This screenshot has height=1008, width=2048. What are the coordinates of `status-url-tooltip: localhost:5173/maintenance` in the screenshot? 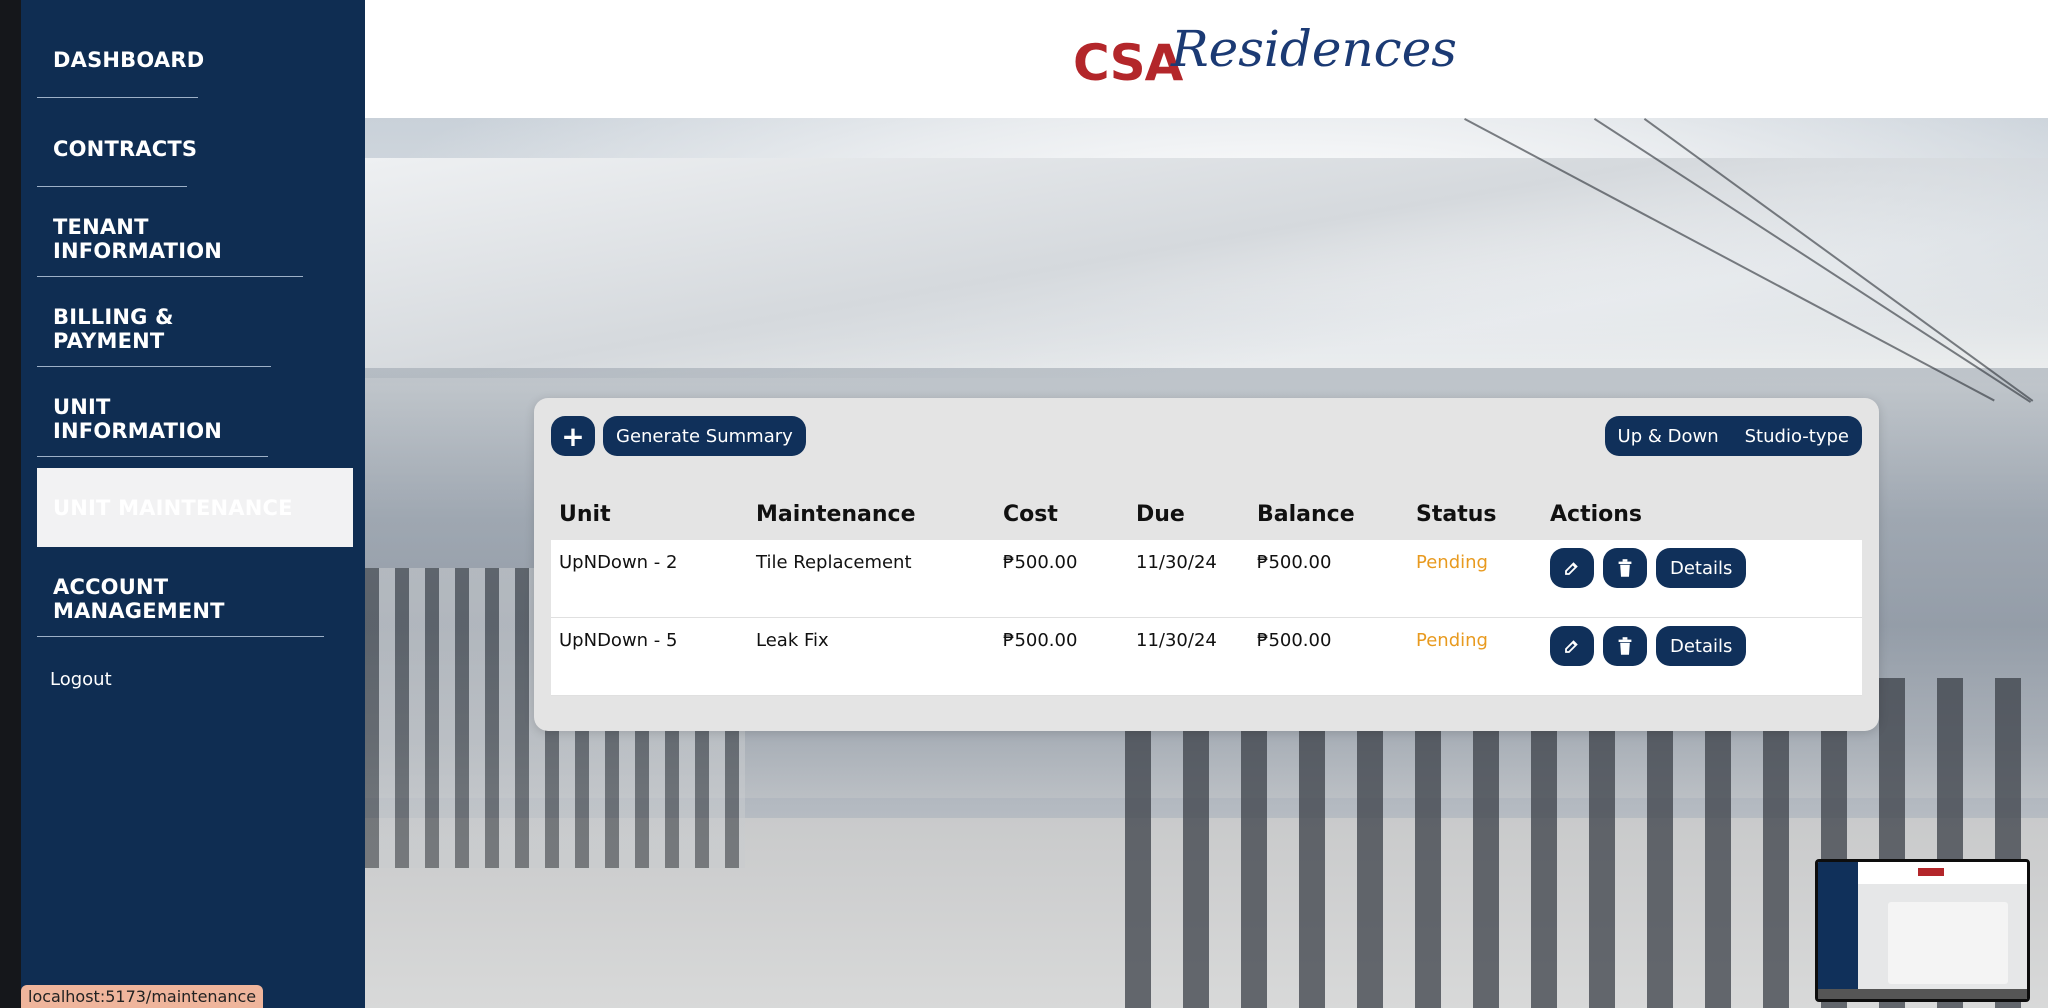 It's located at (142, 996).